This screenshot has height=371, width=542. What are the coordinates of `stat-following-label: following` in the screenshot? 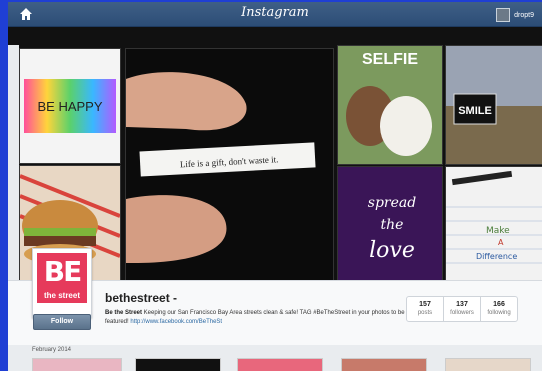 It's located at (499, 313).